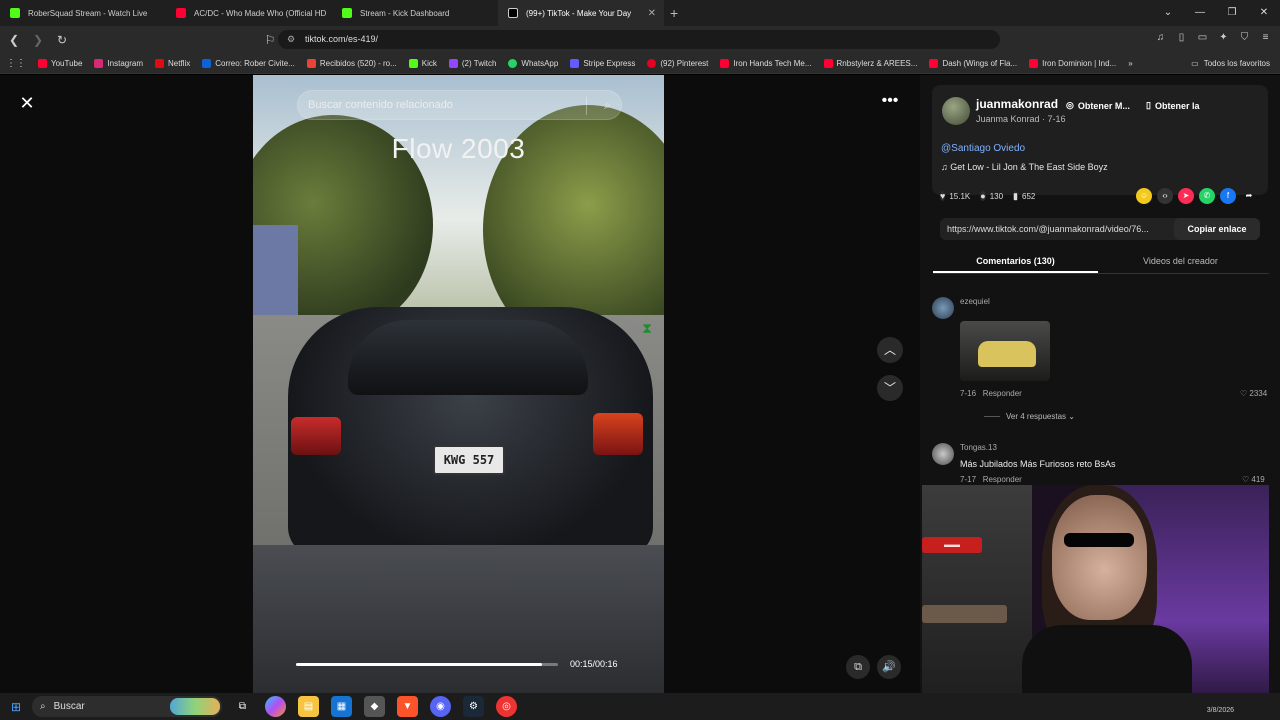 The image size is (1280, 720). What do you see at coordinates (602, 63) in the screenshot?
I see `bookmark-stripe: Stripe Express` at bounding box center [602, 63].